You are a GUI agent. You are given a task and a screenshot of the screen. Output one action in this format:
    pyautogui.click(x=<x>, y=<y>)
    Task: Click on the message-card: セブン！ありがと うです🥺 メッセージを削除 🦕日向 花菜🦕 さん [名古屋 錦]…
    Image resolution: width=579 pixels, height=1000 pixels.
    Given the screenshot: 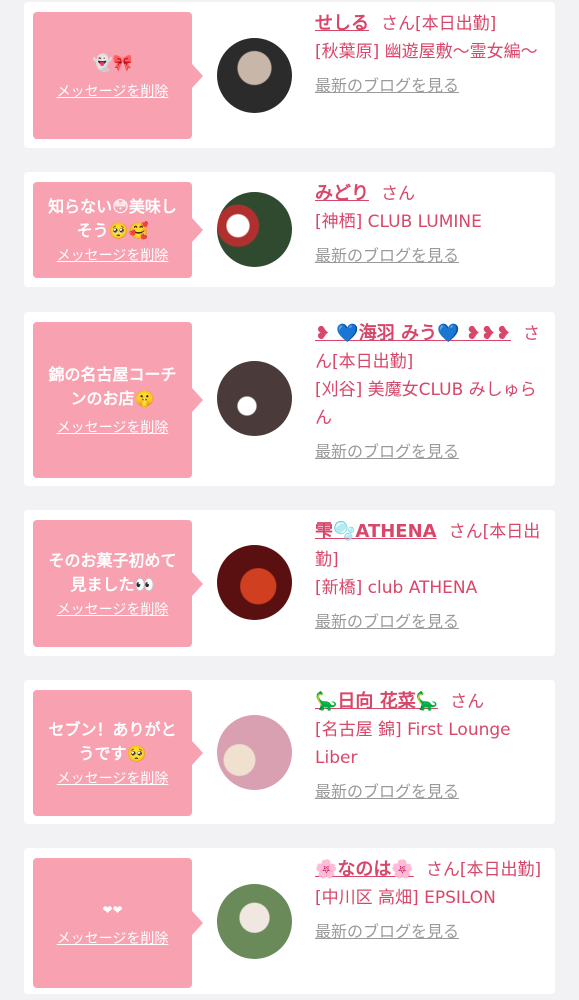 What is the action you would take?
    pyautogui.click(x=289, y=752)
    